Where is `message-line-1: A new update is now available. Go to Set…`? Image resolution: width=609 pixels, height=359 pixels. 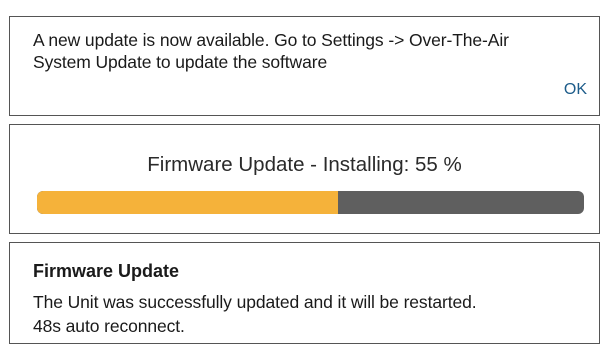
message-line-1: A new update is now available. Go to Set… is located at coordinates (271, 40).